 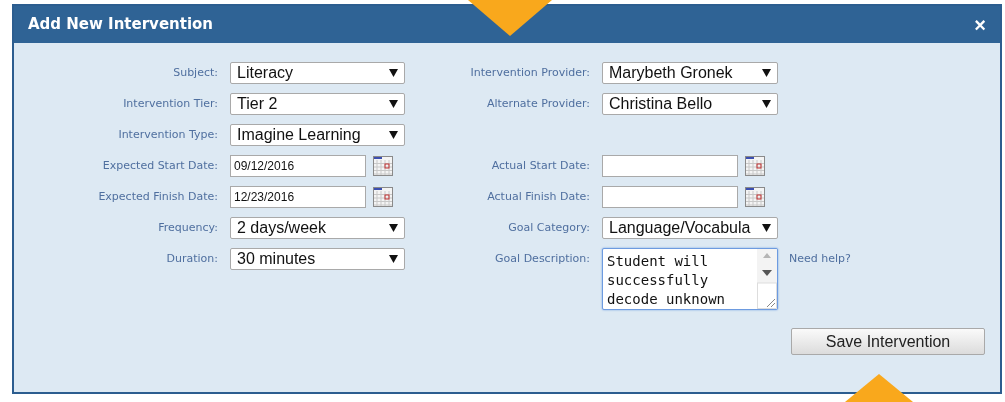 What do you see at coordinates (317, 135) in the screenshot?
I see `dropdown: Imagine Learning` at bounding box center [317, 135].